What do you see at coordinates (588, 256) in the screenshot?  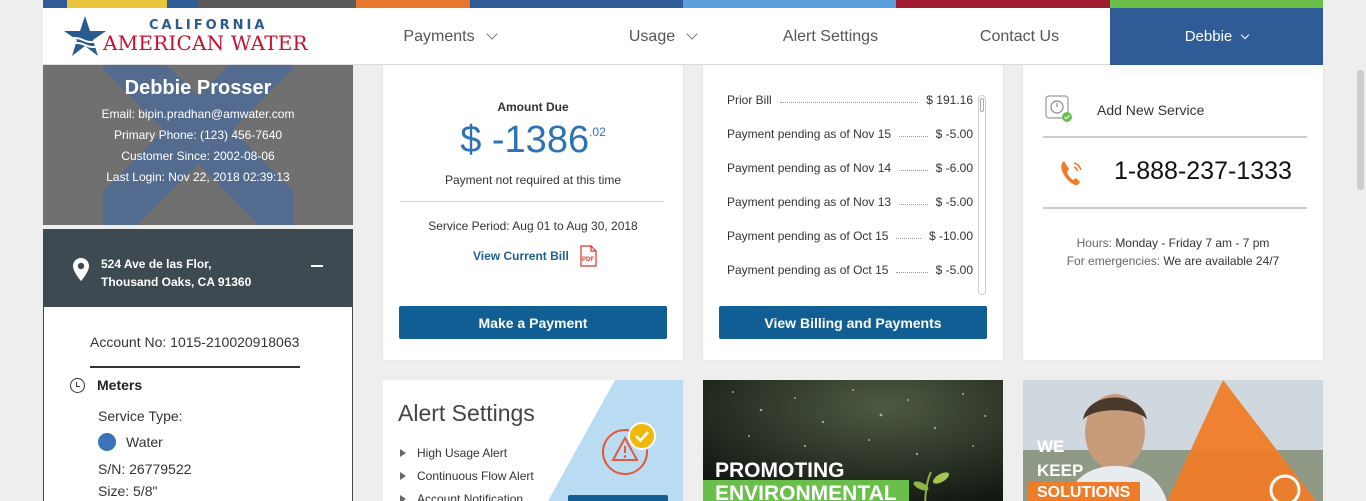 I see `pdf-icon: PDF` at bounding box center [588, 256].